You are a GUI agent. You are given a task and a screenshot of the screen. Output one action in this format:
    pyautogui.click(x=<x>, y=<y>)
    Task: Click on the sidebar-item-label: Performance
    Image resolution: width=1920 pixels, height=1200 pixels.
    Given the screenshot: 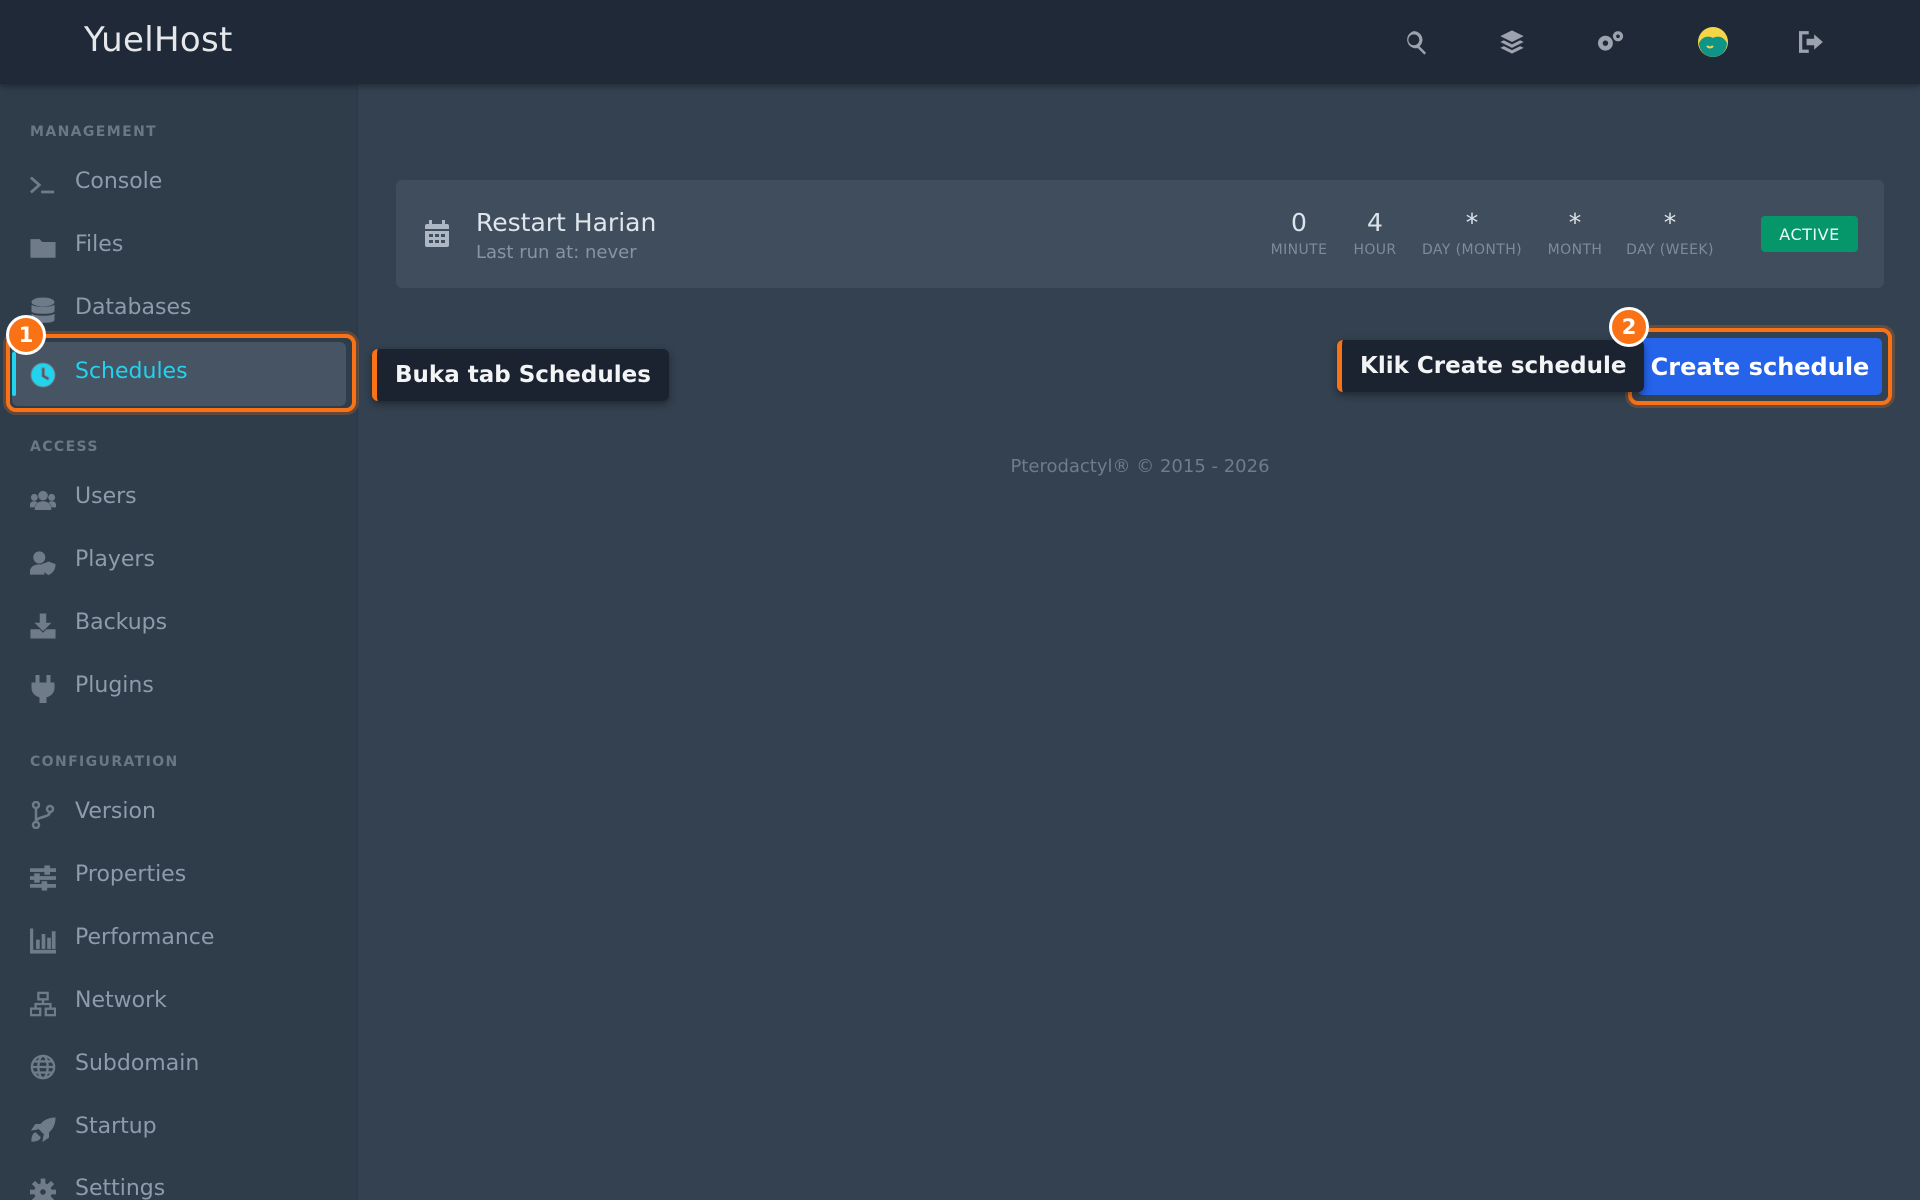 What is the action you would take?
    pyautogui.click(x=145, y=937)
    